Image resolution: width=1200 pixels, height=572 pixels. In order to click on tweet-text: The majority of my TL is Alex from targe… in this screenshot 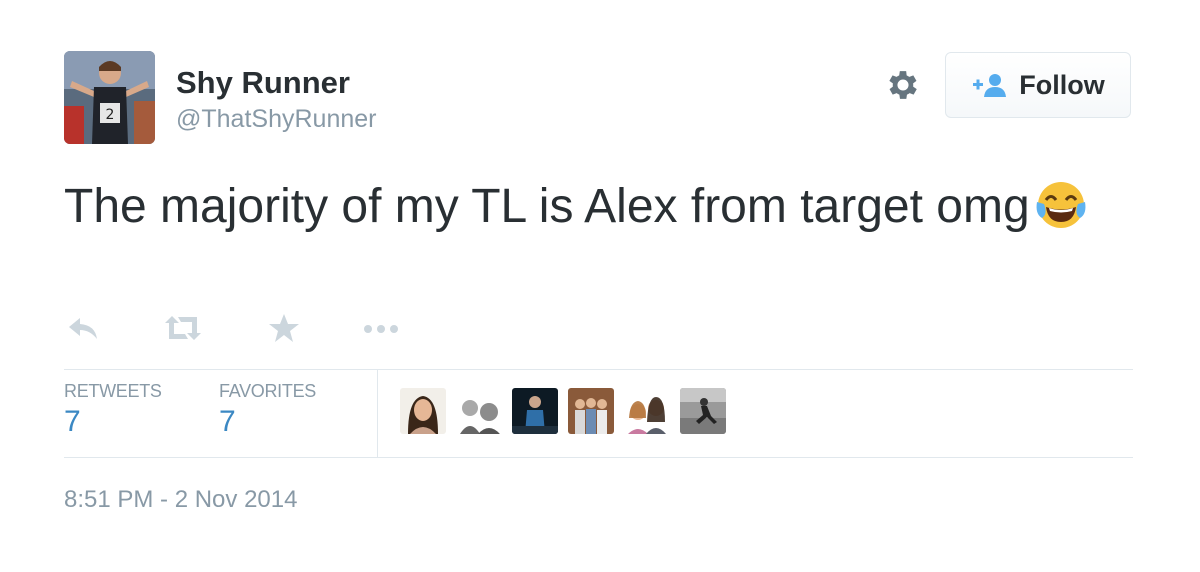, I will do `click(594, 206)`.